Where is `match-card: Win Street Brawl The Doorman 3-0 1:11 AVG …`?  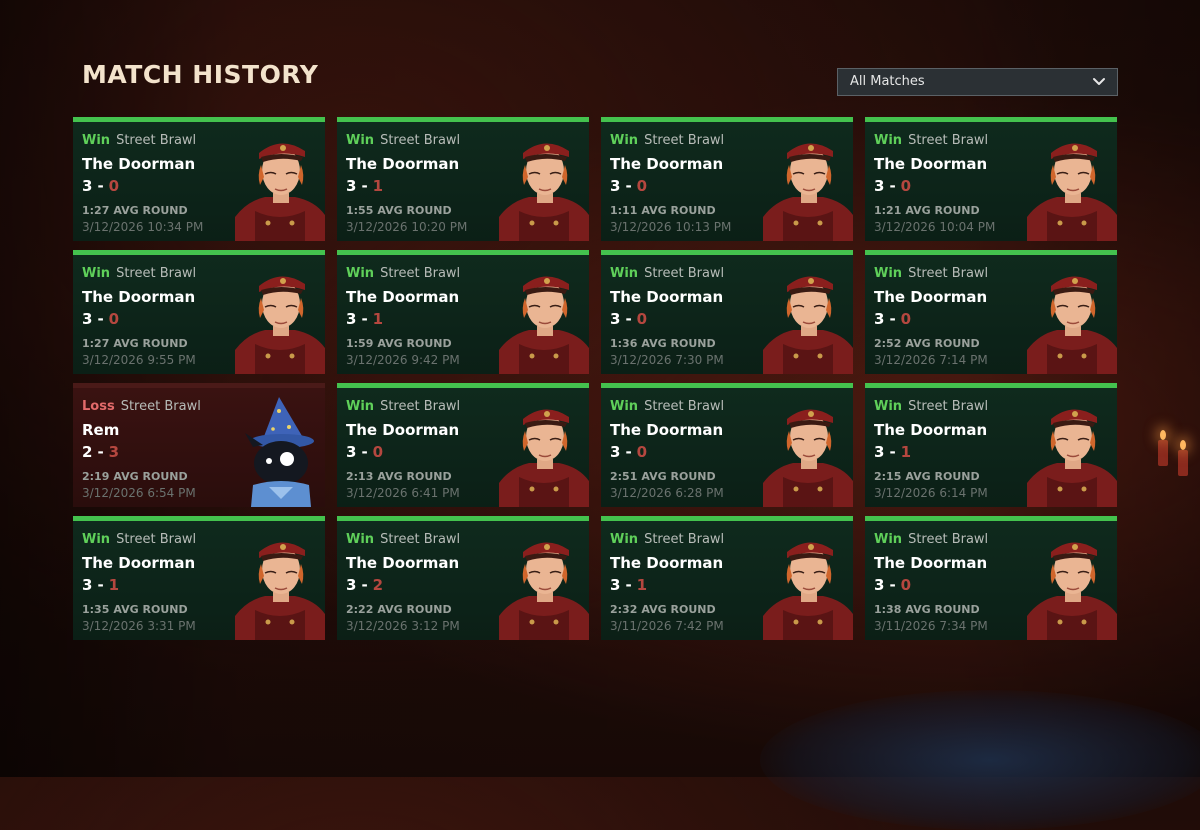
match-card: Win Street Brawl The Doorman 3-0 1:11 AVG … is located at coordinates (727, 179).